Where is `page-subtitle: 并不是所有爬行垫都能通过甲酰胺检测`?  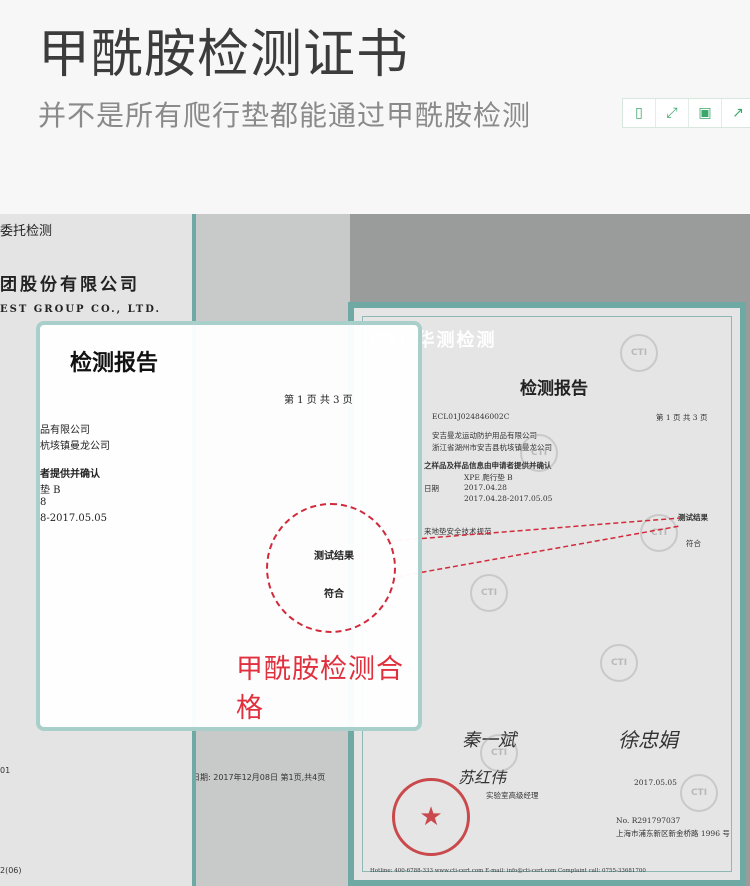 page-subtitle: 并不是所有爬行垫都能通过甲酰胺检测 is located at coordinates (285, 115).